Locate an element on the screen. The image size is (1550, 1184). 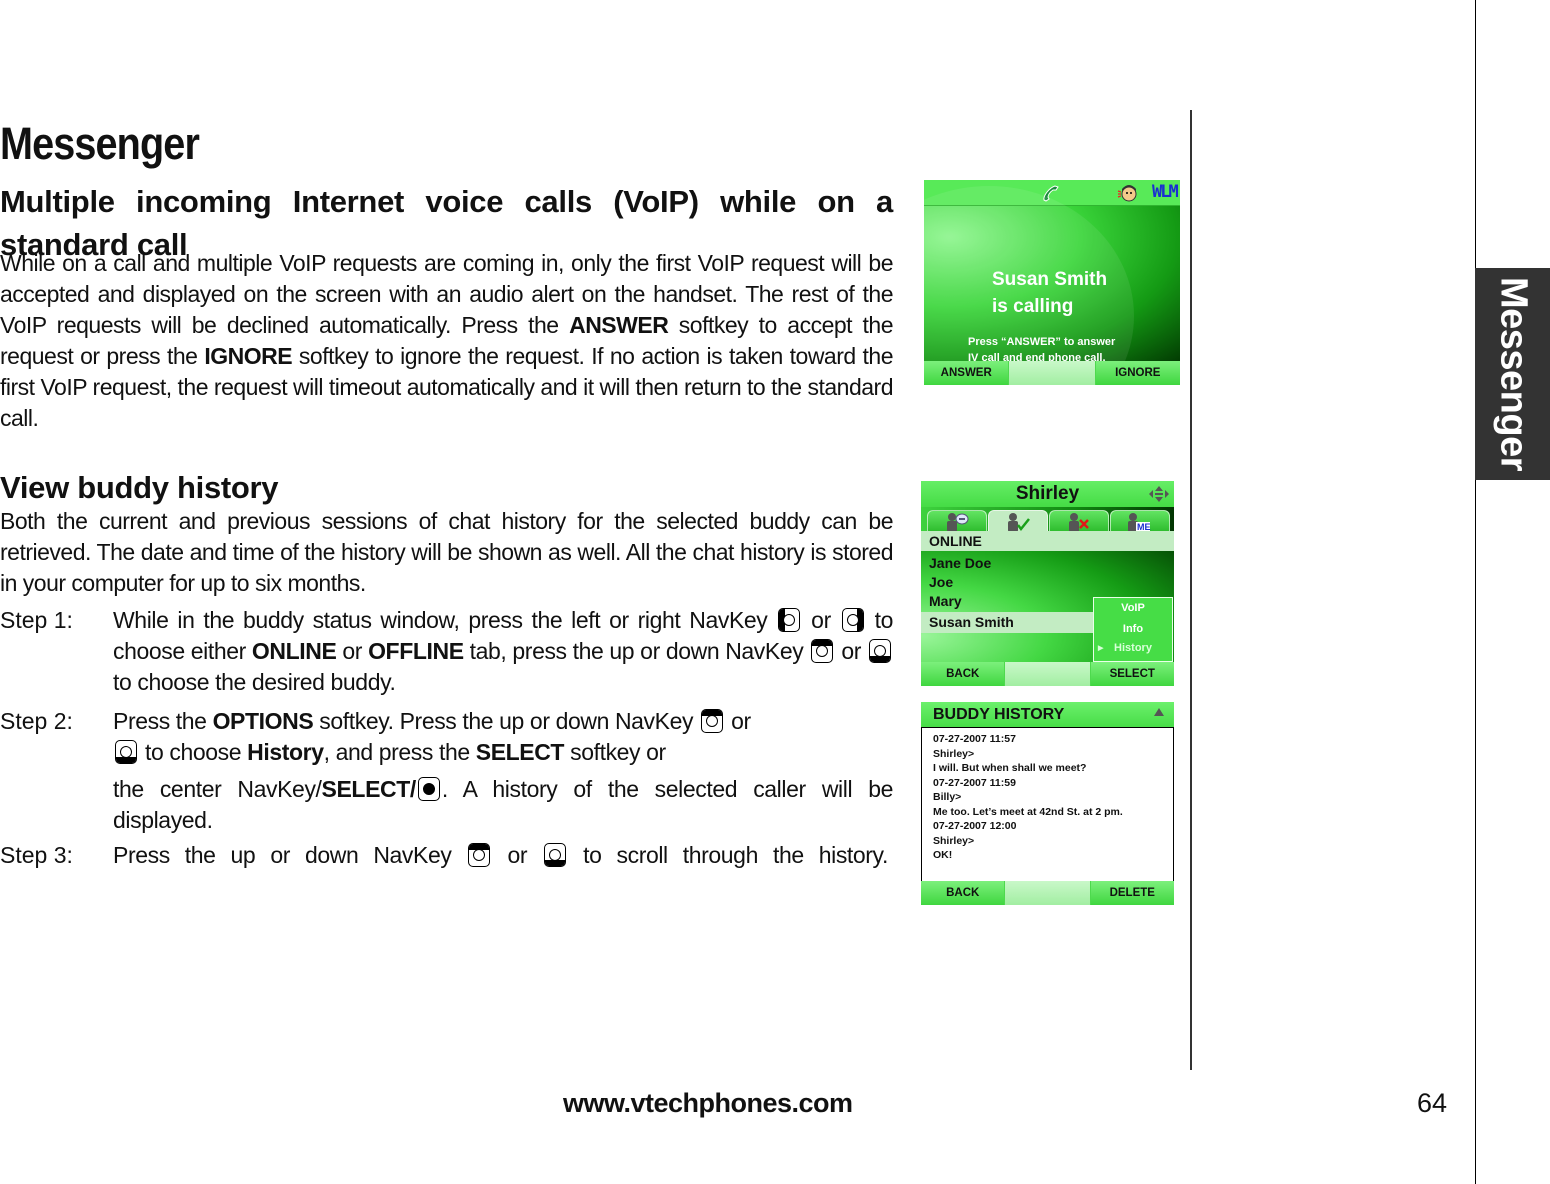
buddy-item: Joe is located at coordinates (941, 582).